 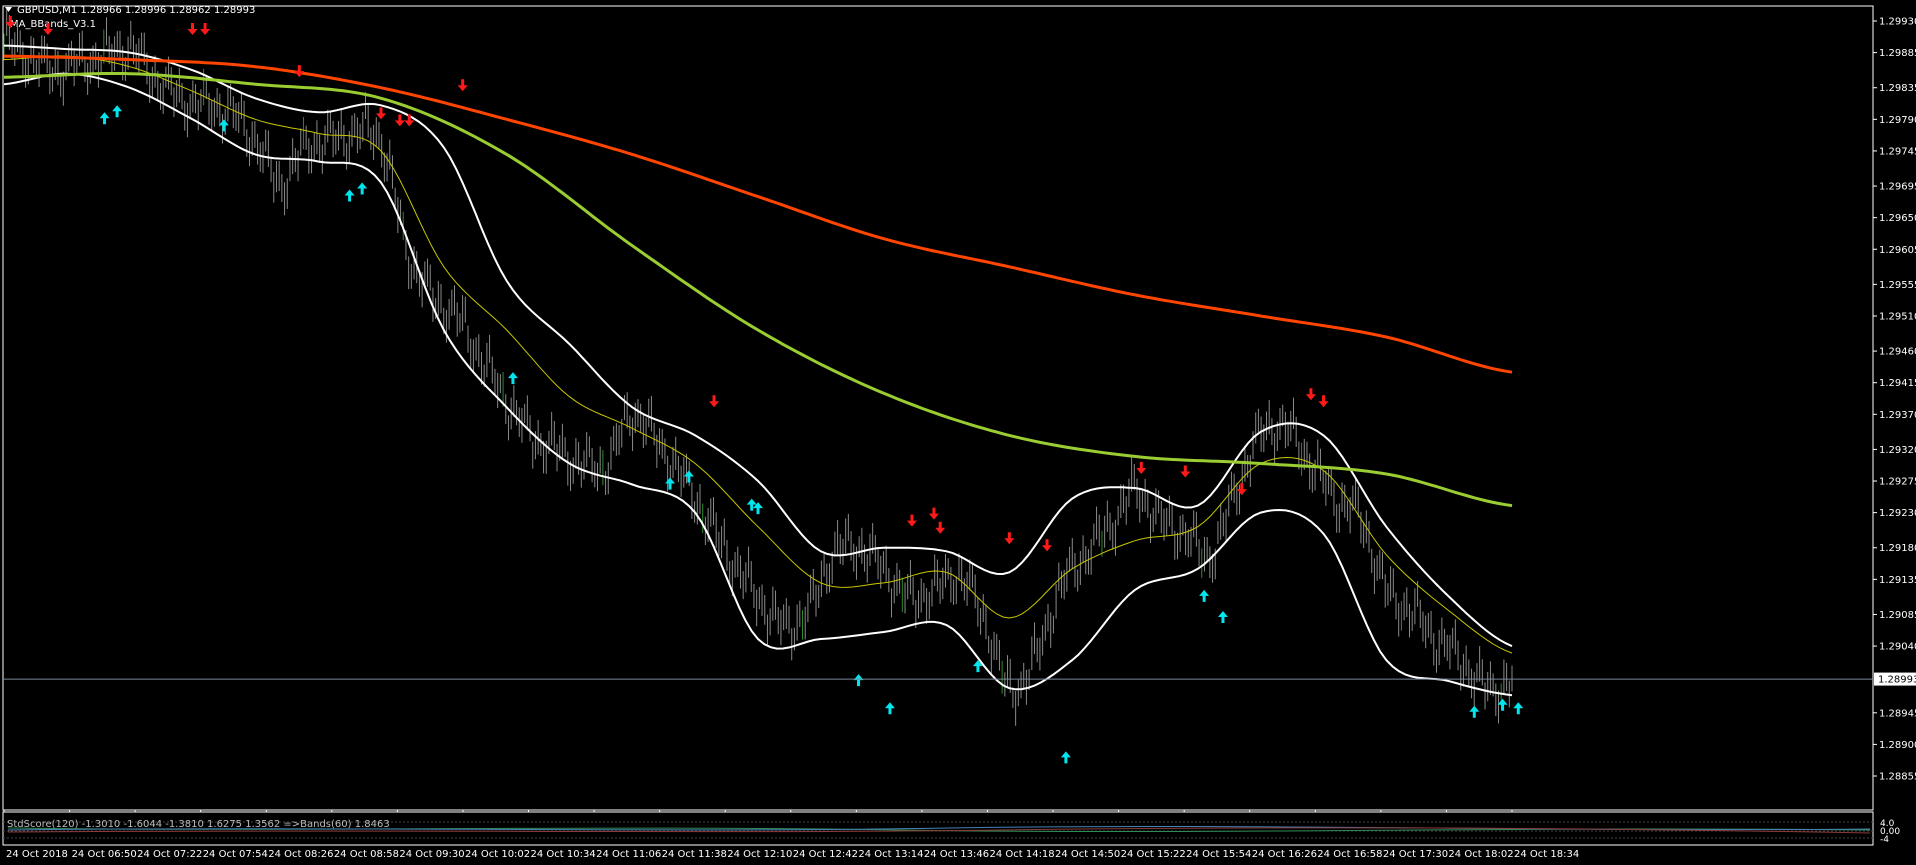 What do you see at coordinates (1897, 548) in the screenshot?
I see `y-tick-label: 1.29180` at bounding box center [1897, 548].